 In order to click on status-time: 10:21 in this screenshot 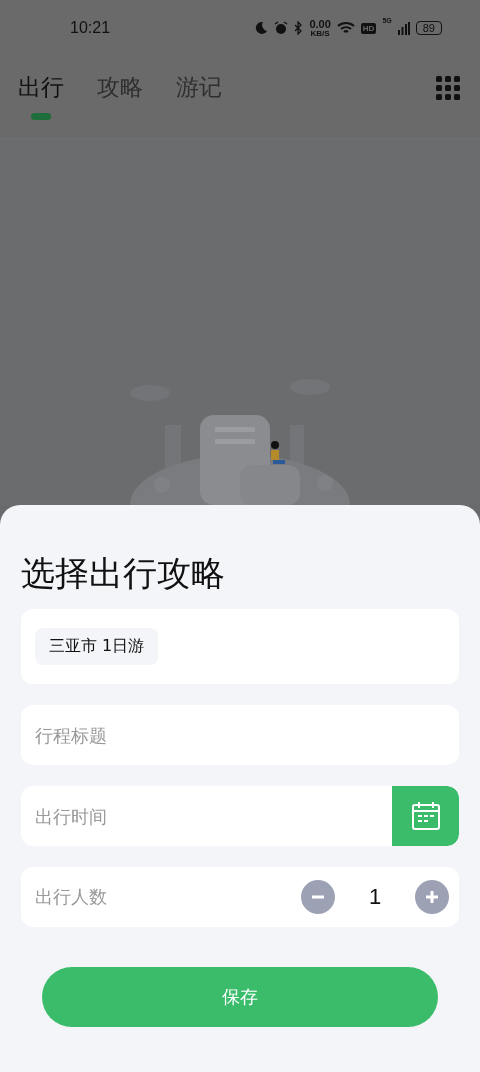, I will do `click(90, 28)`.